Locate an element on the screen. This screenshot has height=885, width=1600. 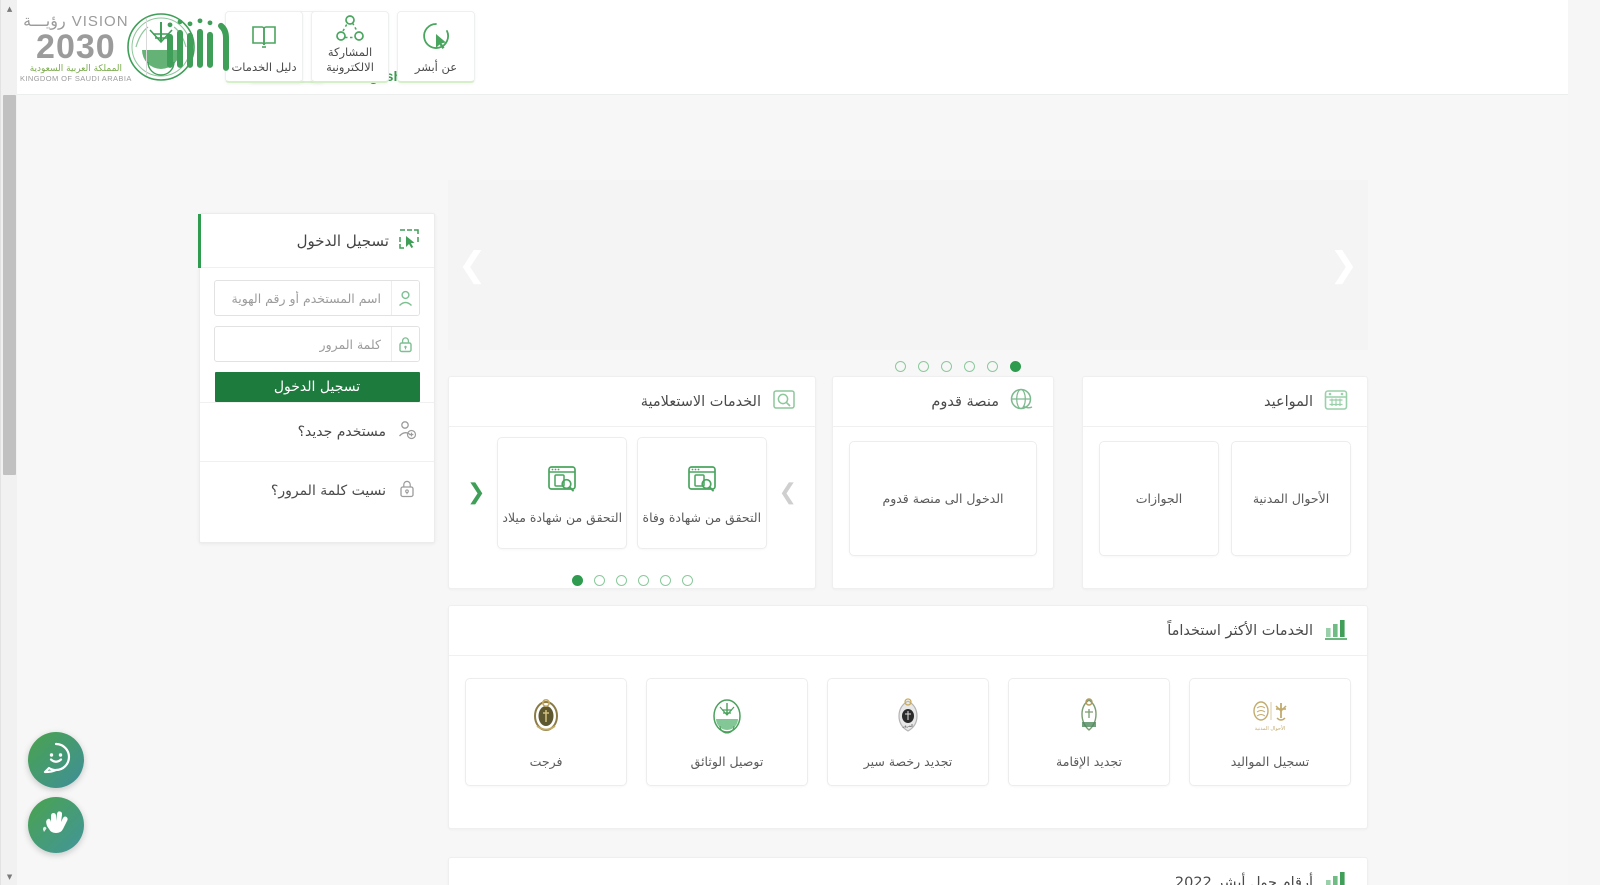
service-tile-renew-vehicle-license: المرور تجديد رخصة سير is located at coordinates (908, 732).